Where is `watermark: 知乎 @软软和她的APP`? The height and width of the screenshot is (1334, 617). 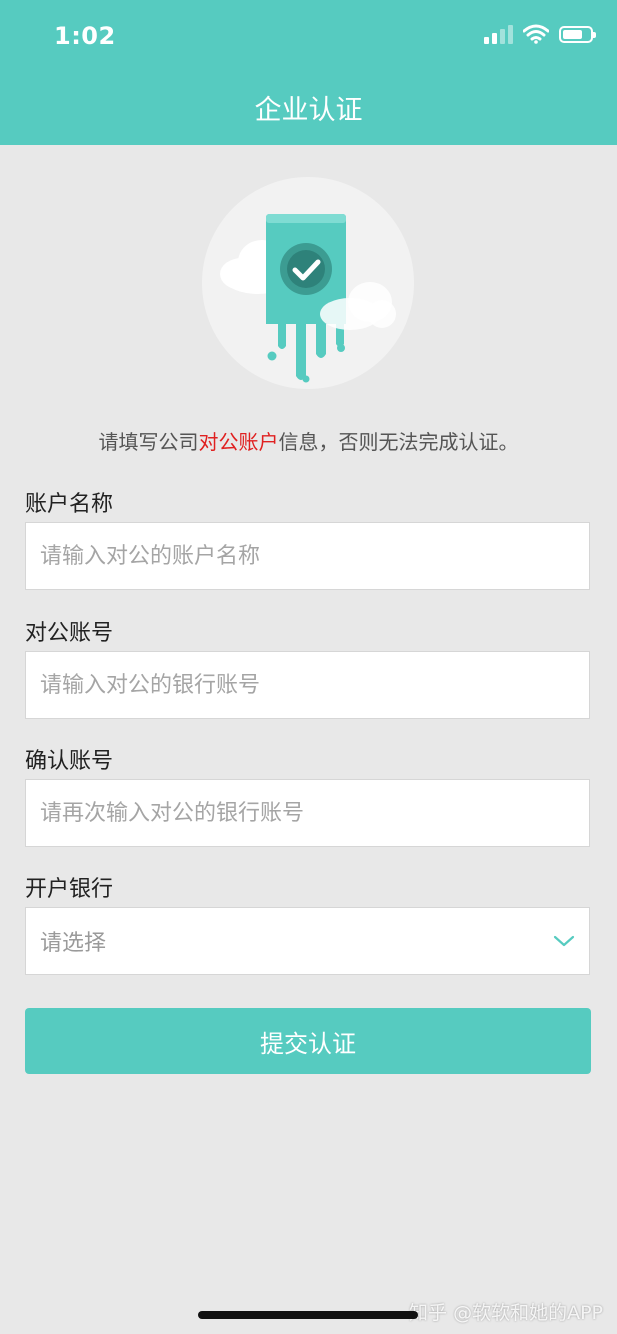 watermark: 知乎 @软软和她的APP is located at coordinates (506, 1313).